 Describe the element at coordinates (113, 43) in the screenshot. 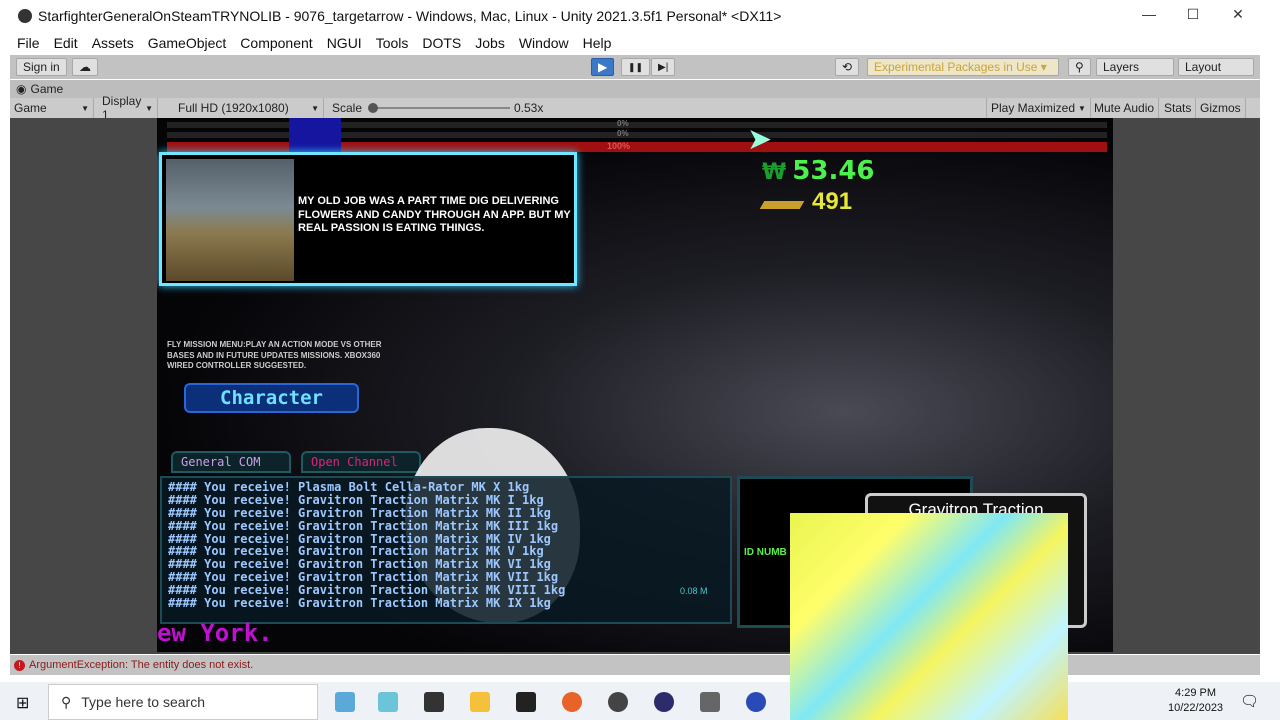

I see `menu-assets: Assets` at that location.